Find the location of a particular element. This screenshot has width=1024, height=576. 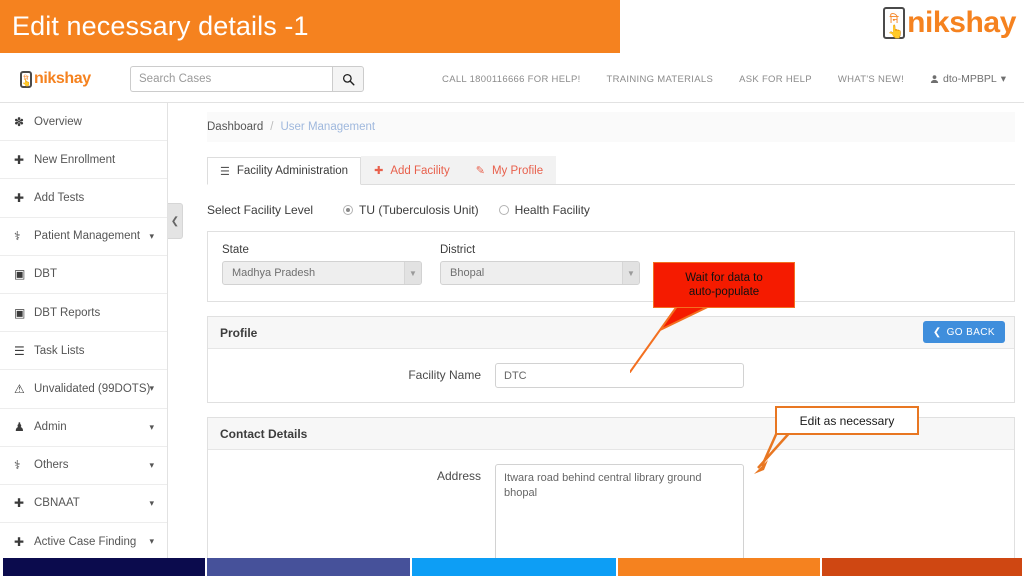

sidebar-item-label: Others is located at coordinates (51, 465).